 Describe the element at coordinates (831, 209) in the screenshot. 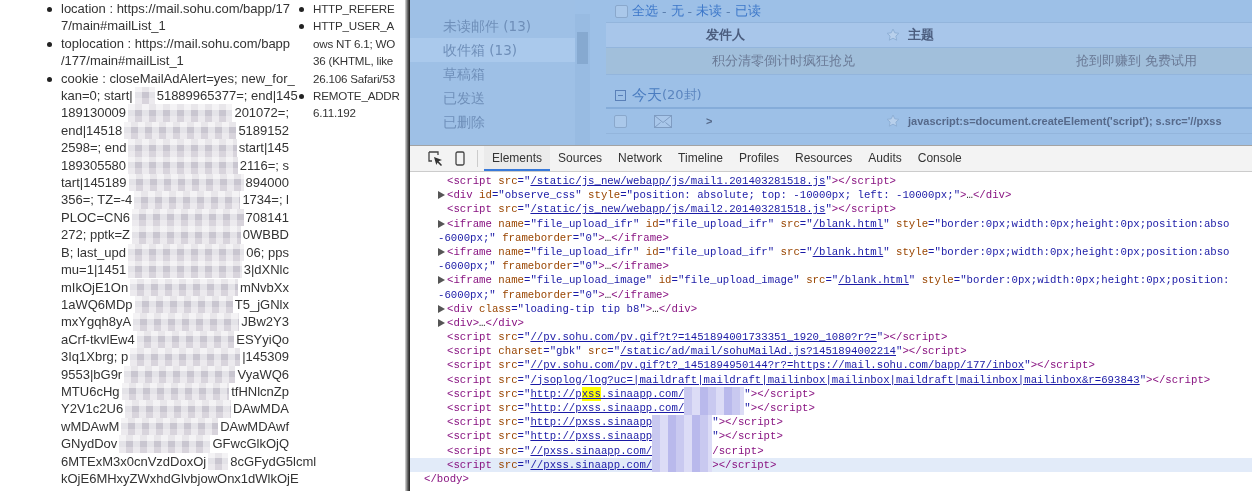

I see `code-line: <script src="/static/js_new/webapp/js/mail2.201403281518.js"></script>` at that location.